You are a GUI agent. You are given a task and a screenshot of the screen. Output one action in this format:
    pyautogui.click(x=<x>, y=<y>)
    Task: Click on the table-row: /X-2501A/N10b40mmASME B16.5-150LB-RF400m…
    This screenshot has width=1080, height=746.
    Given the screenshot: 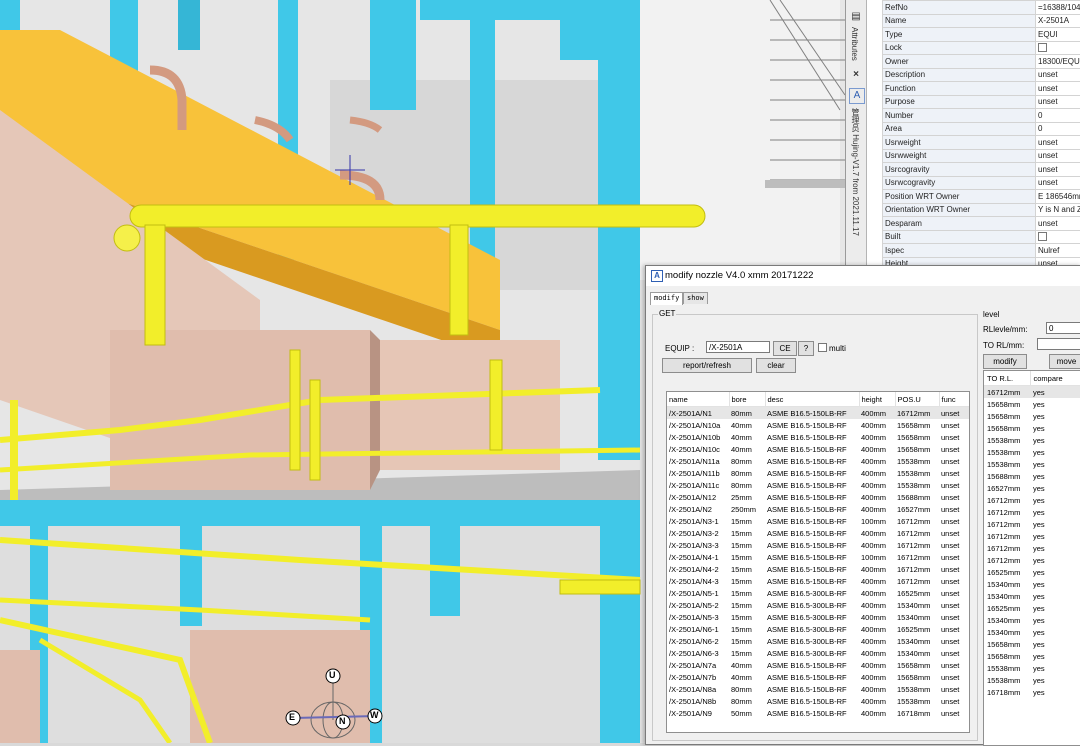 What is the action you would take?
    pyautogui.click(x=818, y=437)
    